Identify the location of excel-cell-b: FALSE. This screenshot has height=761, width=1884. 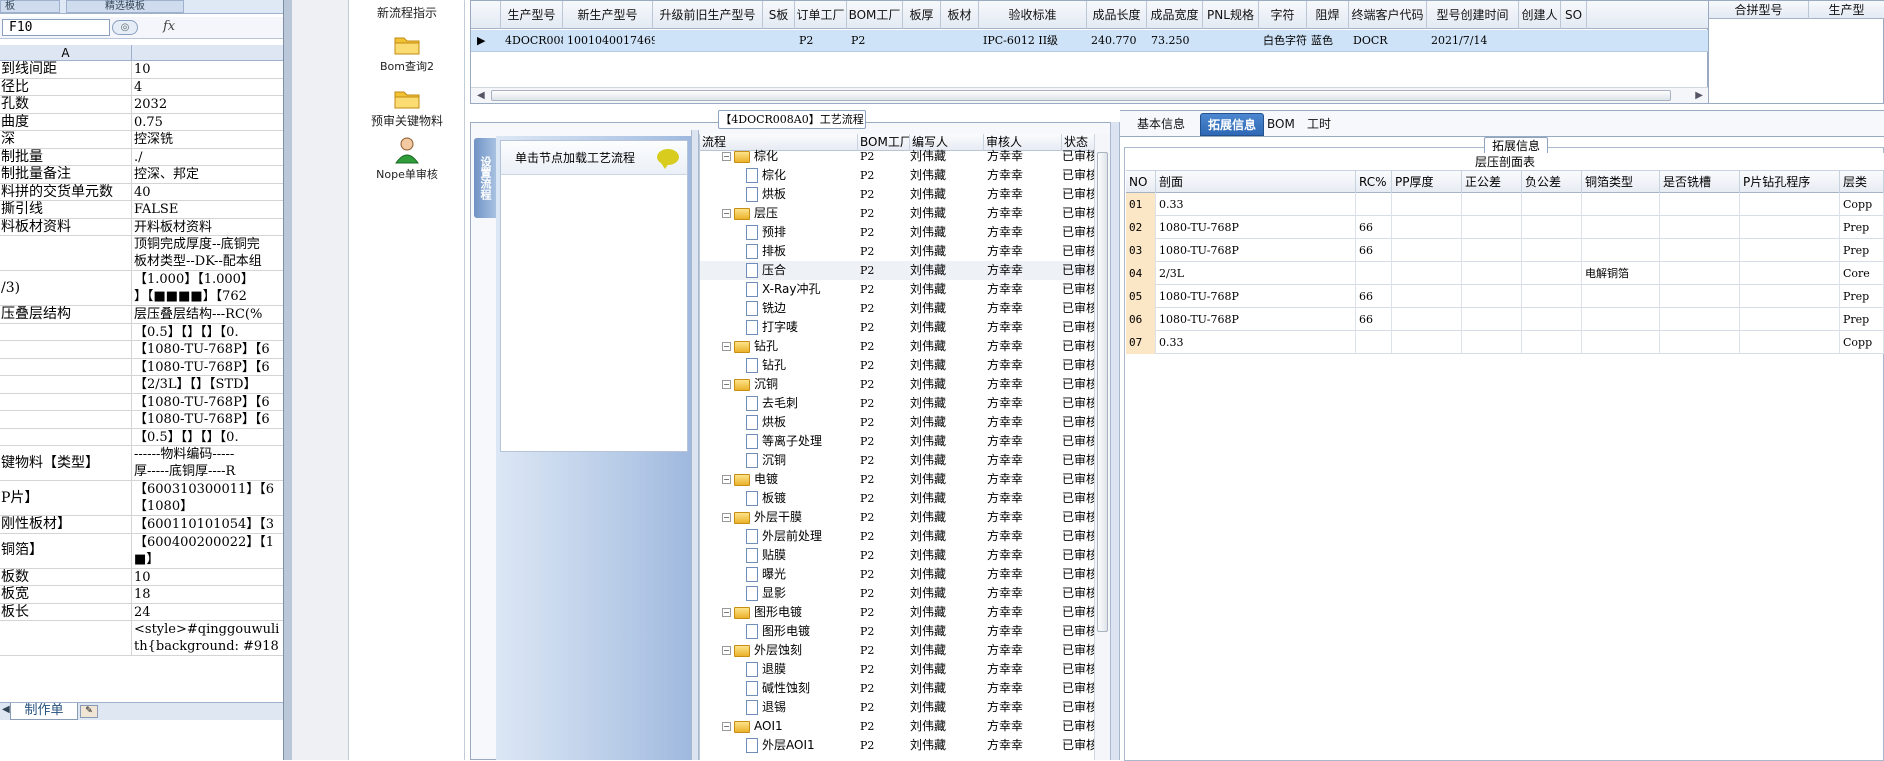
(208, 209).